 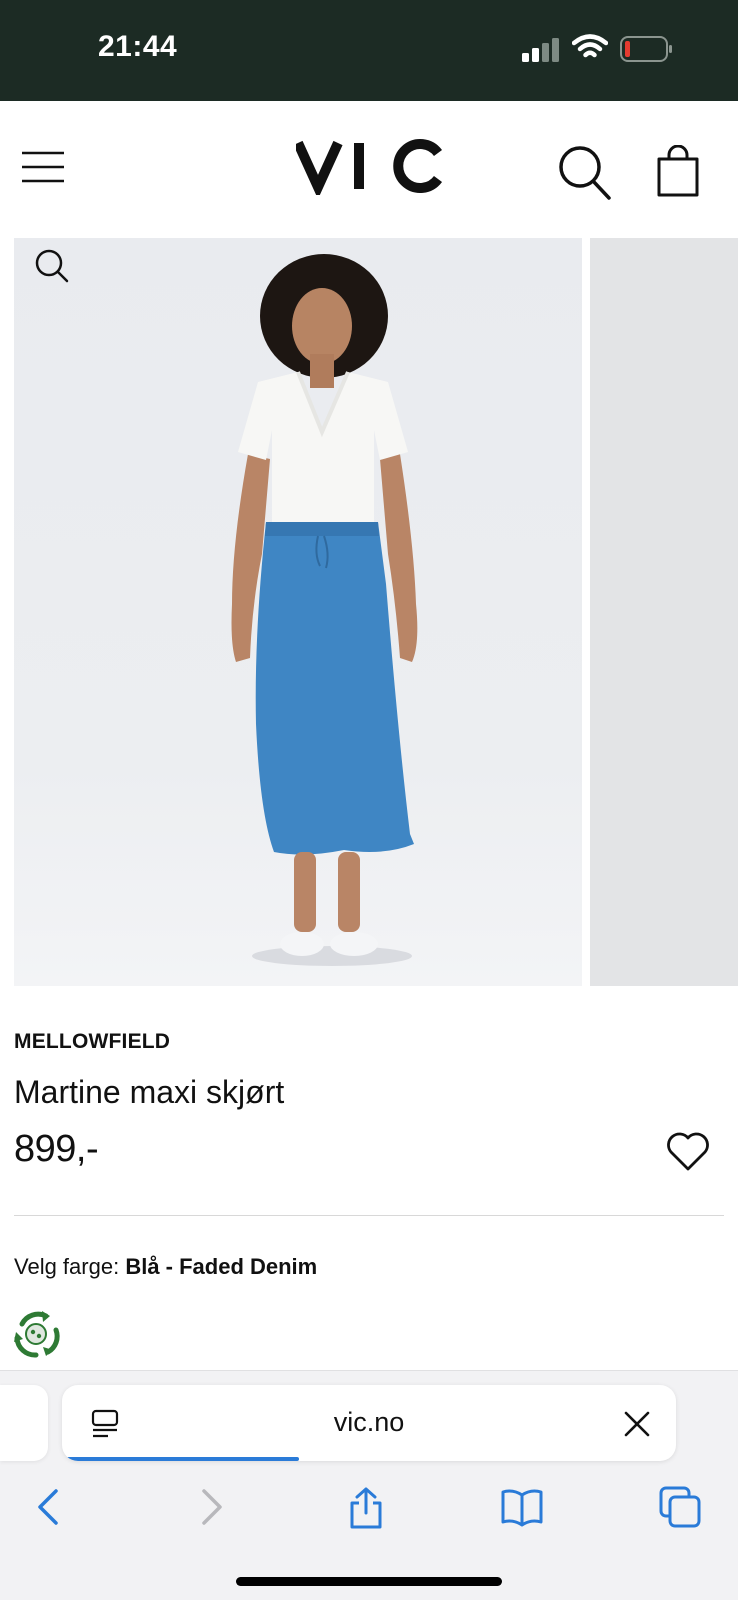 I want to click on battery-icon, so click(x=646, y=49).